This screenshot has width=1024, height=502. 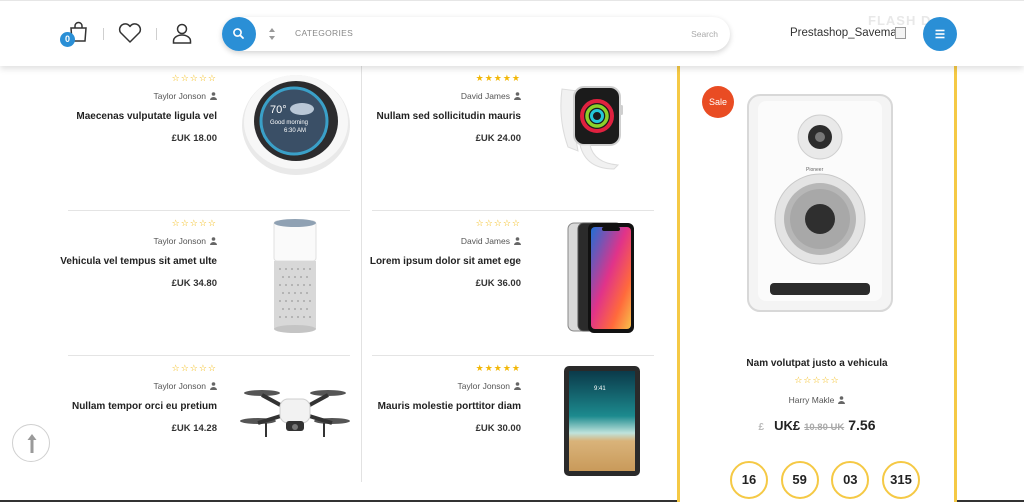 I want to click on svg-text: 6:30 AM, so click(x=295, y=131).